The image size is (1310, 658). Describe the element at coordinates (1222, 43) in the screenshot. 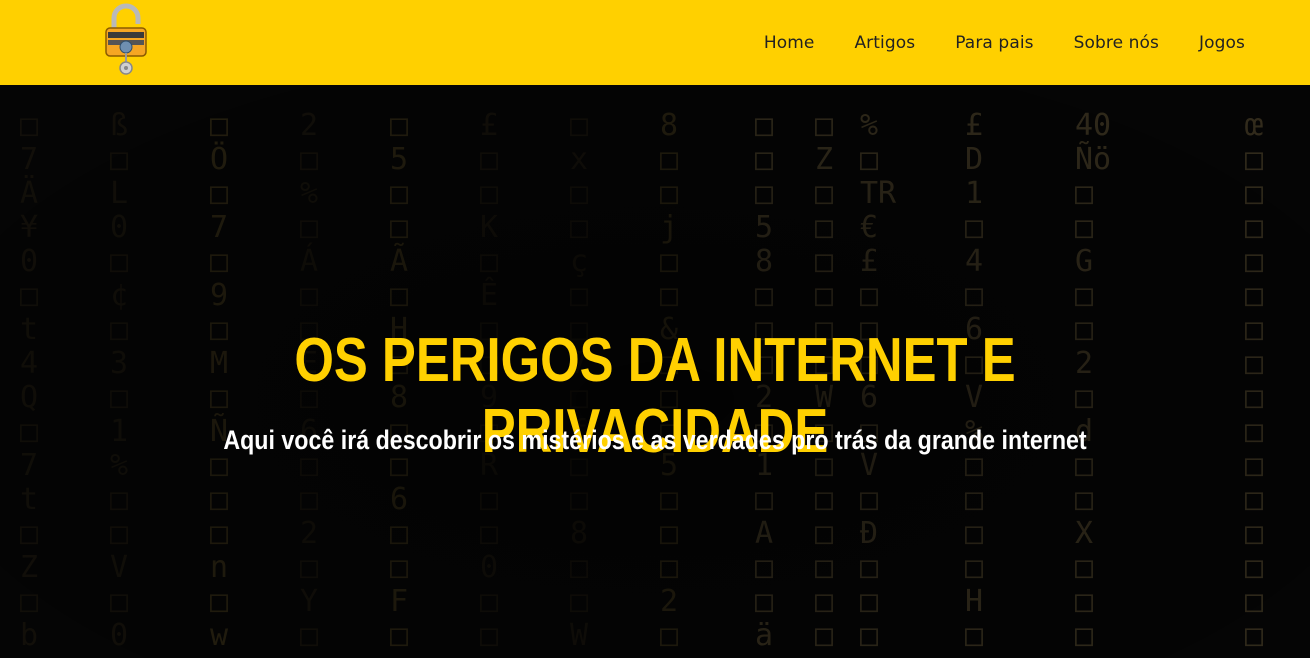

I see `nav-jogos: Jogos` at that location.